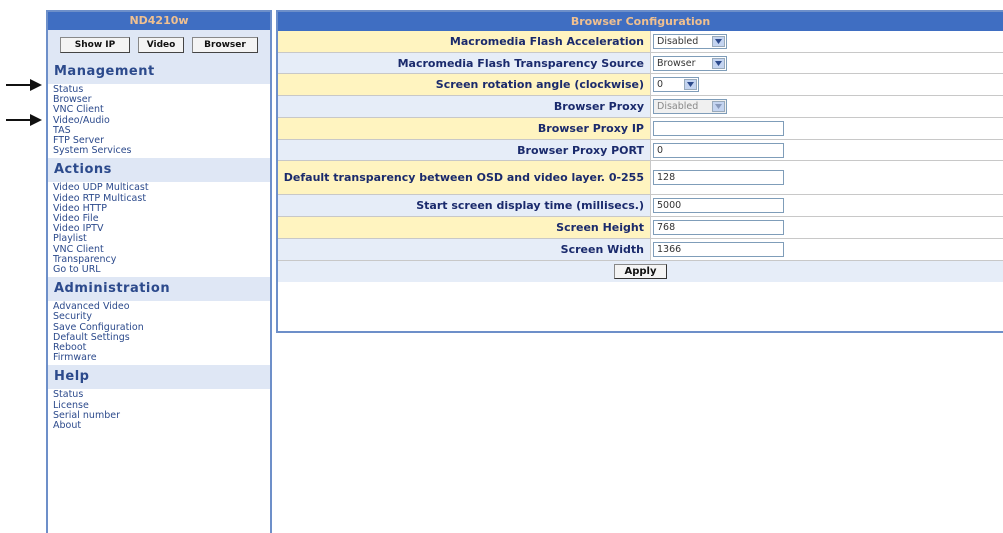 This screenshot has width=1003, height=533. I want to click on field-label: Screen Width, so click(602, 249).